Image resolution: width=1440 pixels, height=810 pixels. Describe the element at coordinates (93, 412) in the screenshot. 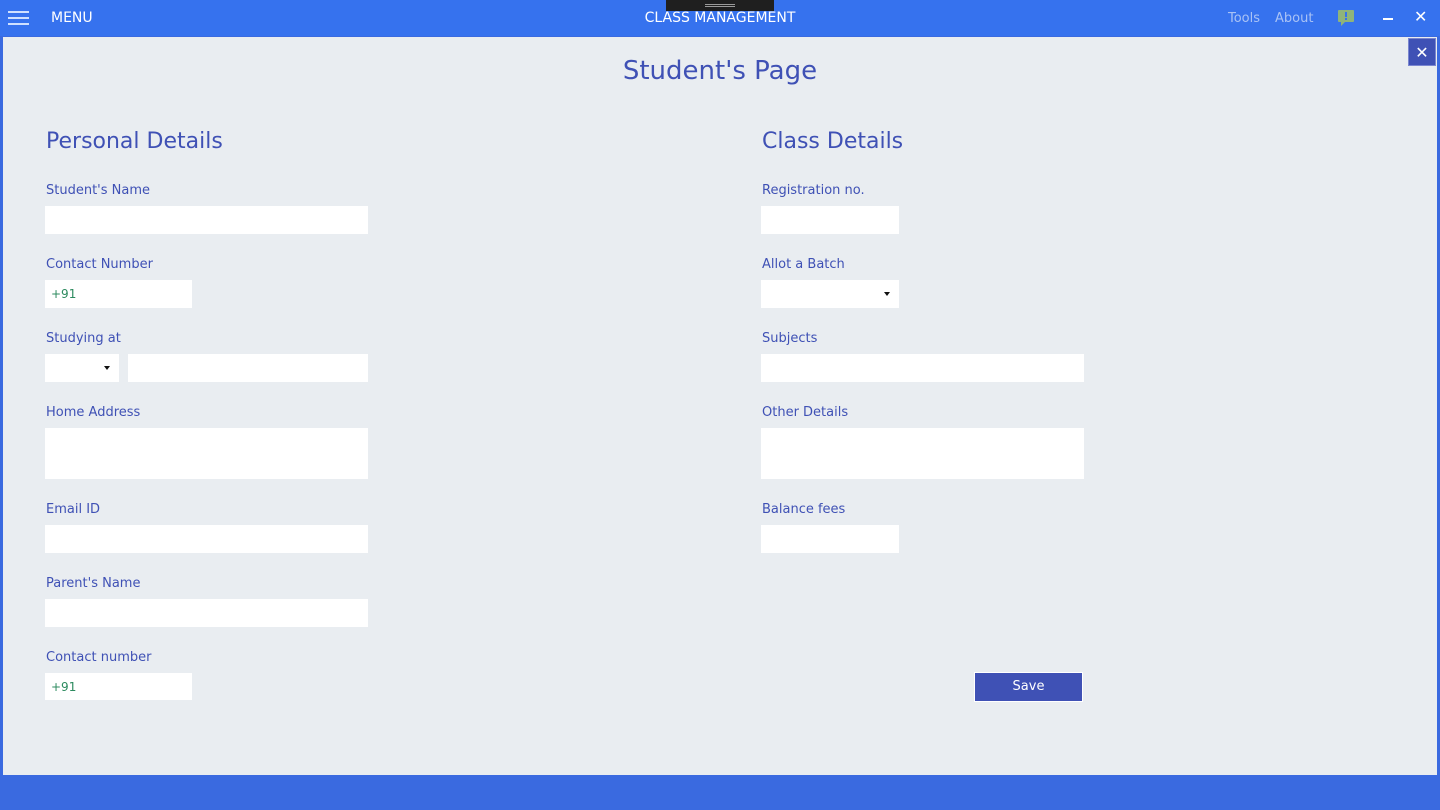

I see `home-address-label: Home Address` at that location.